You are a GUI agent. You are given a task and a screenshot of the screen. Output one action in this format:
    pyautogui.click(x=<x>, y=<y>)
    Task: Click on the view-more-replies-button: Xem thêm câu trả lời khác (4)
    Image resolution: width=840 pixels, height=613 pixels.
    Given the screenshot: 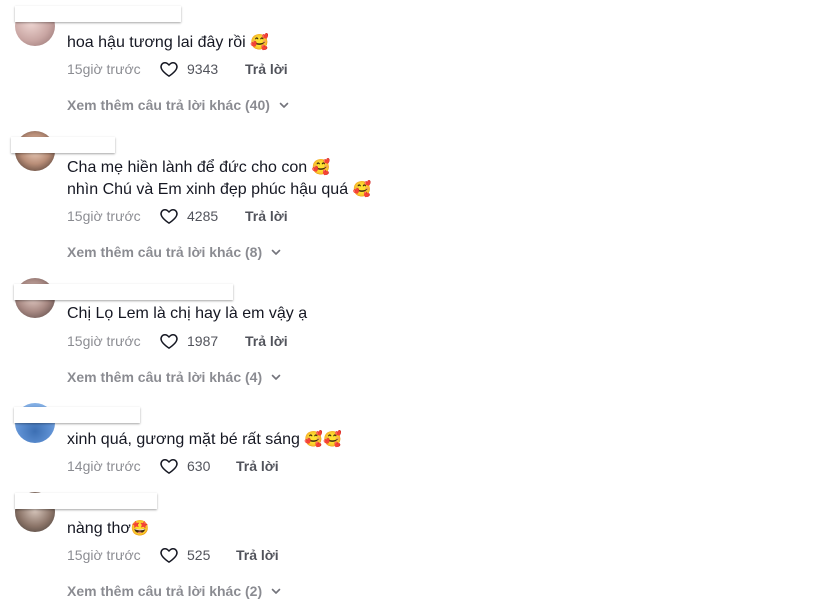 What is the action you would take?
    pyautogui.click(x=174, y=377)
    